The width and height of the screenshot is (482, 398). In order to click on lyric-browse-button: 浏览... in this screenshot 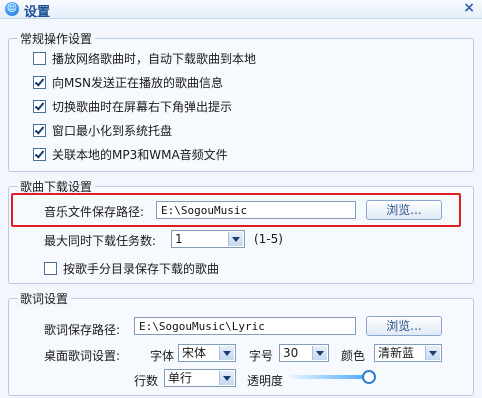, I will do `click(404, 326)`.